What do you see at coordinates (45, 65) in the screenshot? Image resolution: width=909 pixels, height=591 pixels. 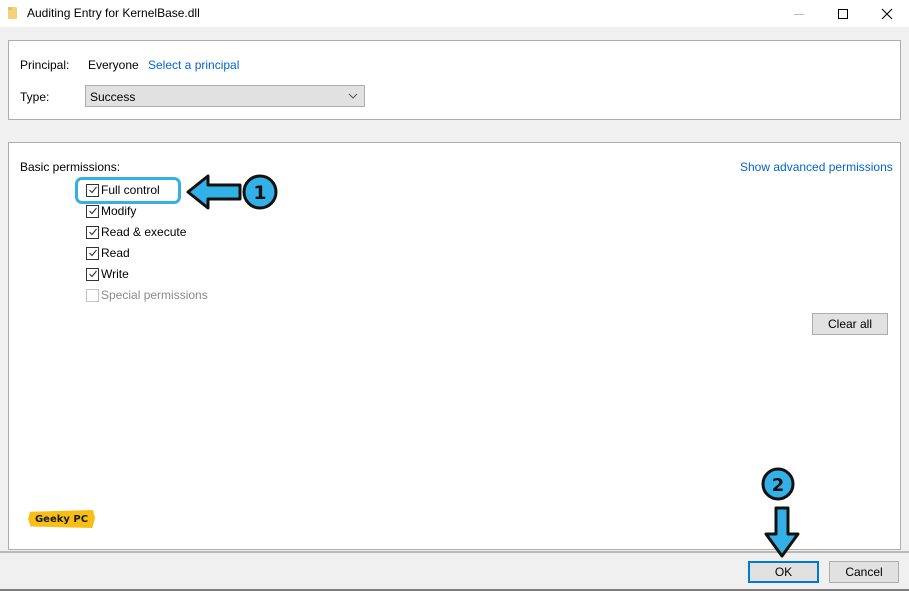 I see `principal-label: Principal:` at bounding box center [45, 65].